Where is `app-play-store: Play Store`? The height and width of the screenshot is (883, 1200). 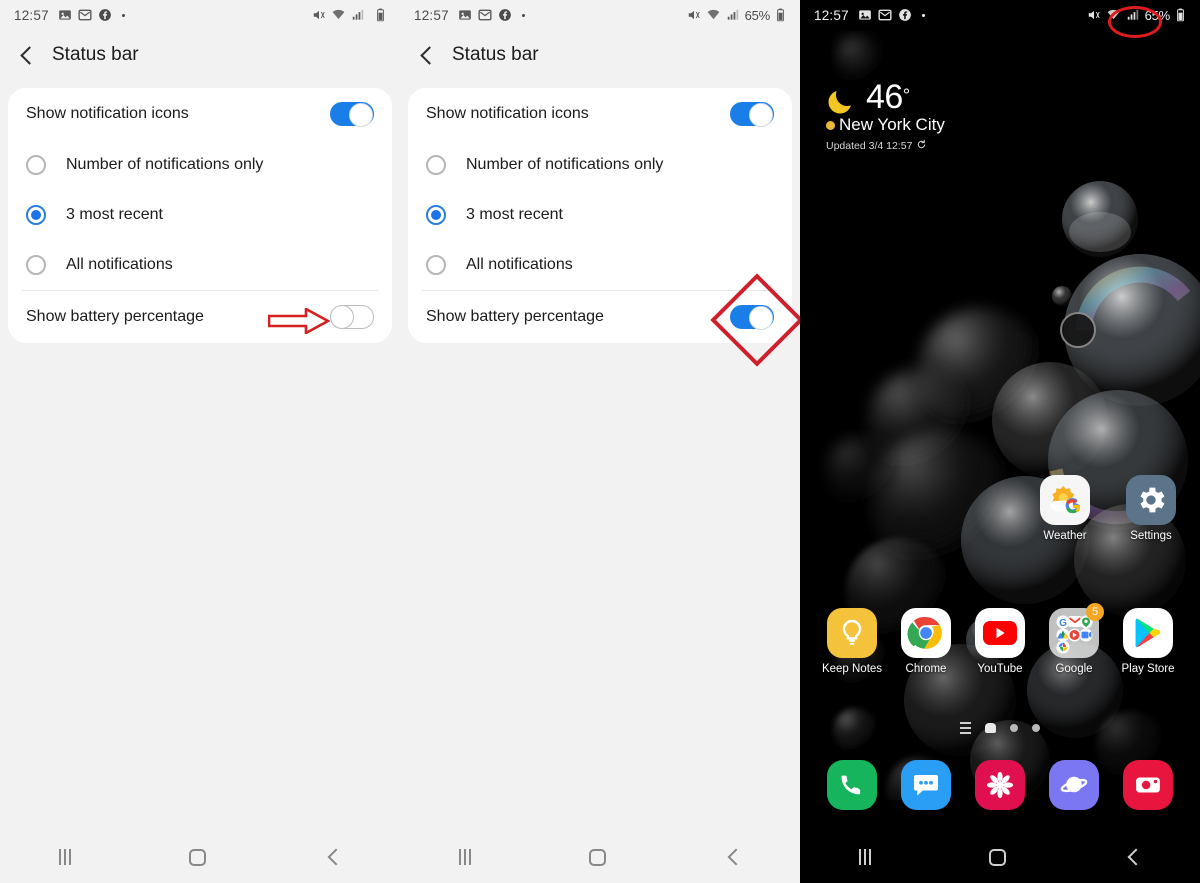
app-play-store: Play Store is located at coordinates (1148, 641).